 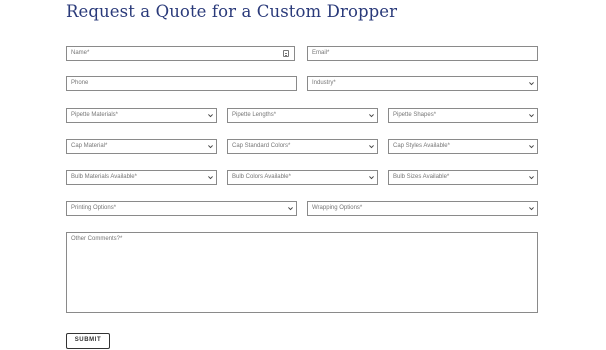 I want to click on phone-placeholder: Phone, so click(x=80, y=83).